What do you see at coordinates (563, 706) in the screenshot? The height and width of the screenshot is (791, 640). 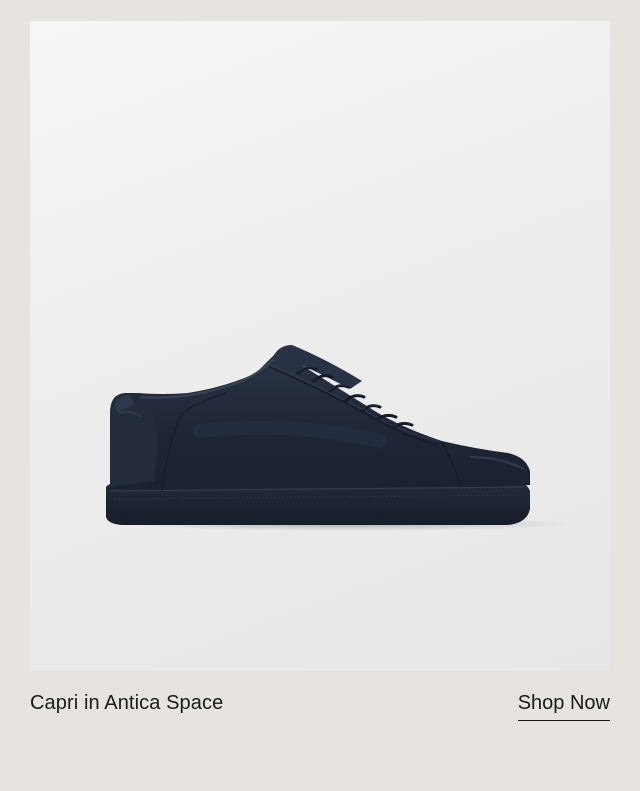 I see `shop-now-link: Shop Now` at bounding box center [563, 706].